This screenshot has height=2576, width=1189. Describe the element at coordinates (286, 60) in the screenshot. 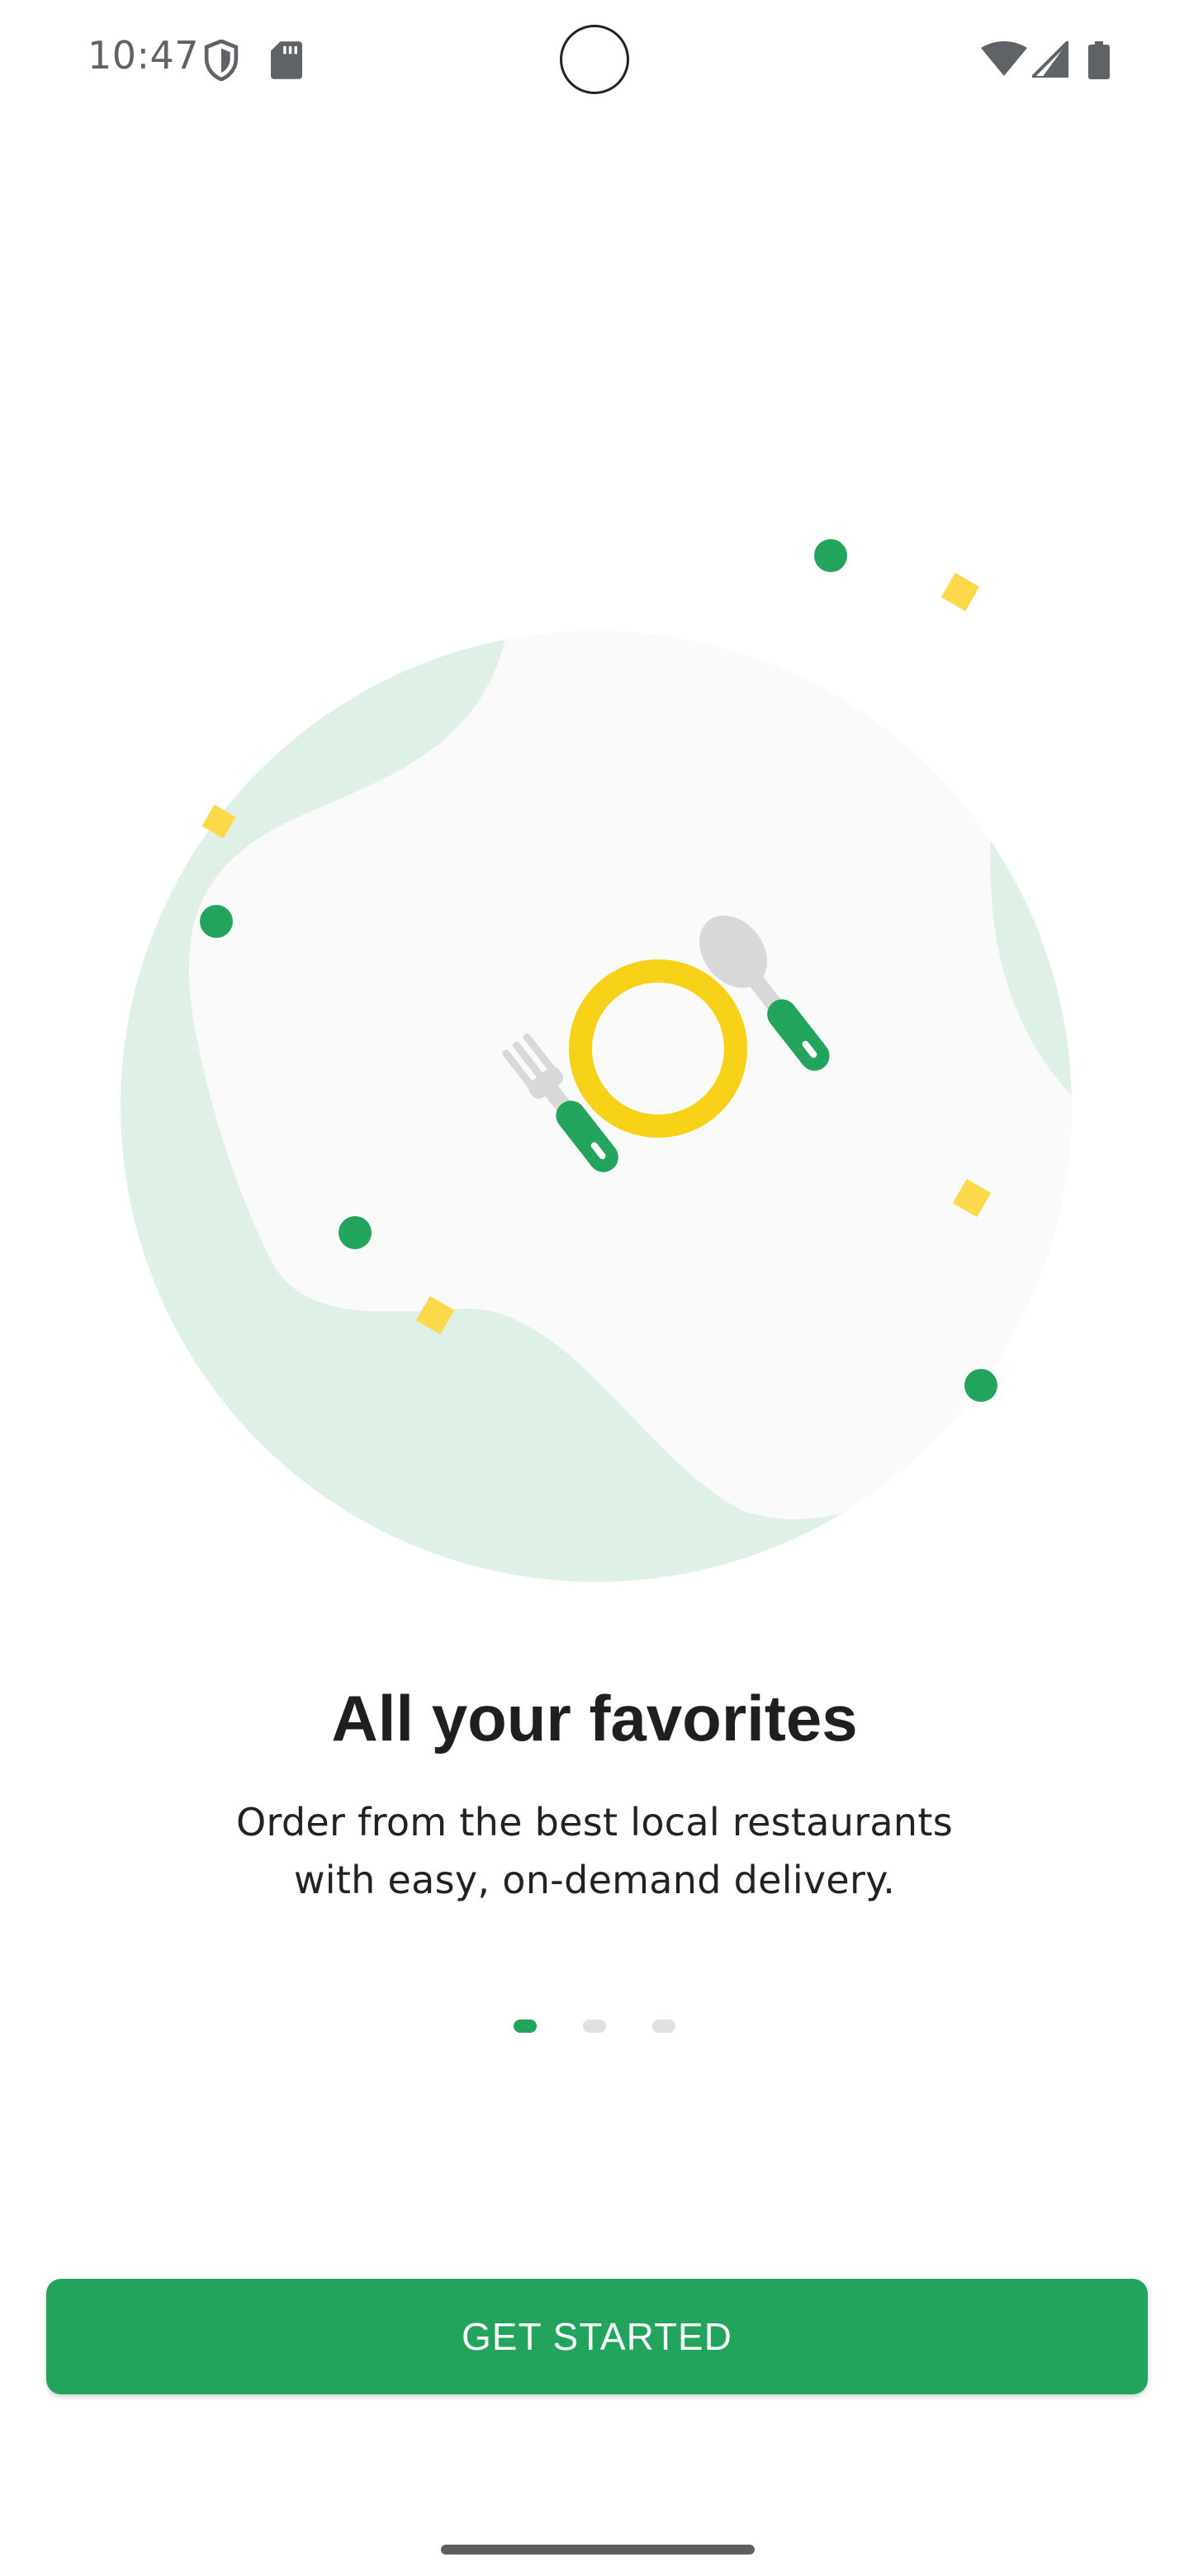

I see `sd-card-icon` at that location.